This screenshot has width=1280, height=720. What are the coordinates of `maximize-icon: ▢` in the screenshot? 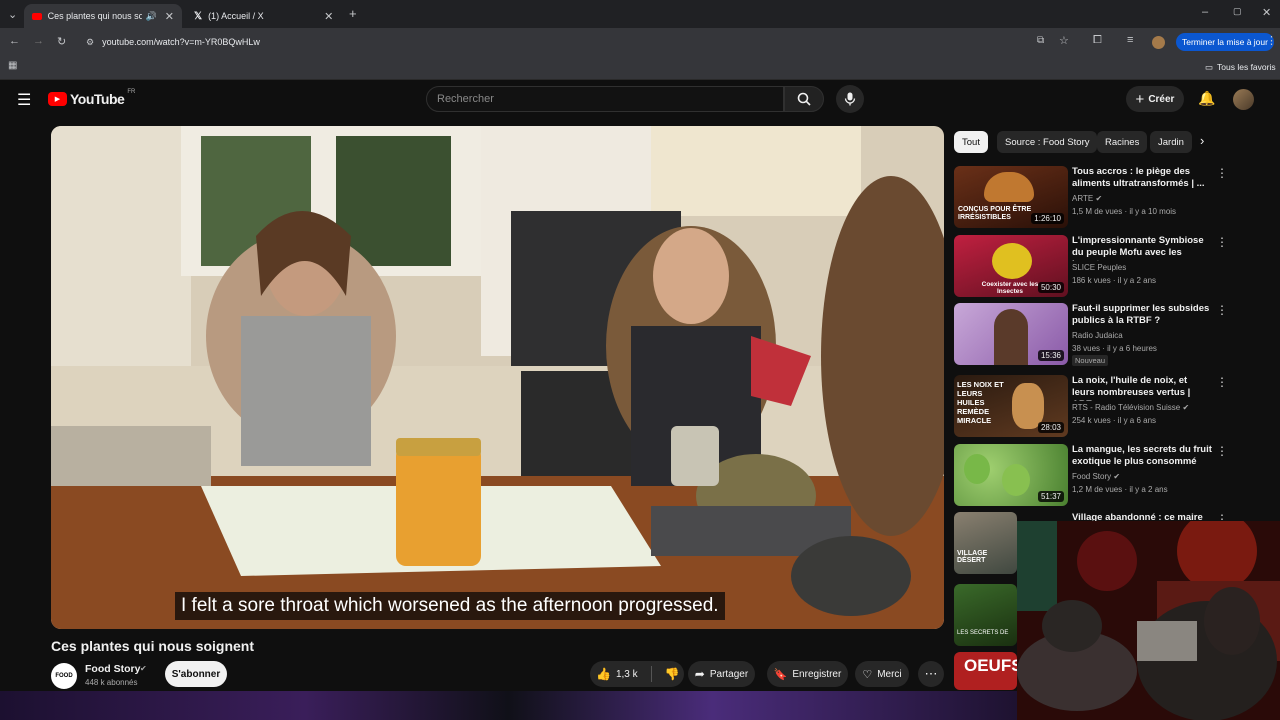 It's located at (1237, 11).